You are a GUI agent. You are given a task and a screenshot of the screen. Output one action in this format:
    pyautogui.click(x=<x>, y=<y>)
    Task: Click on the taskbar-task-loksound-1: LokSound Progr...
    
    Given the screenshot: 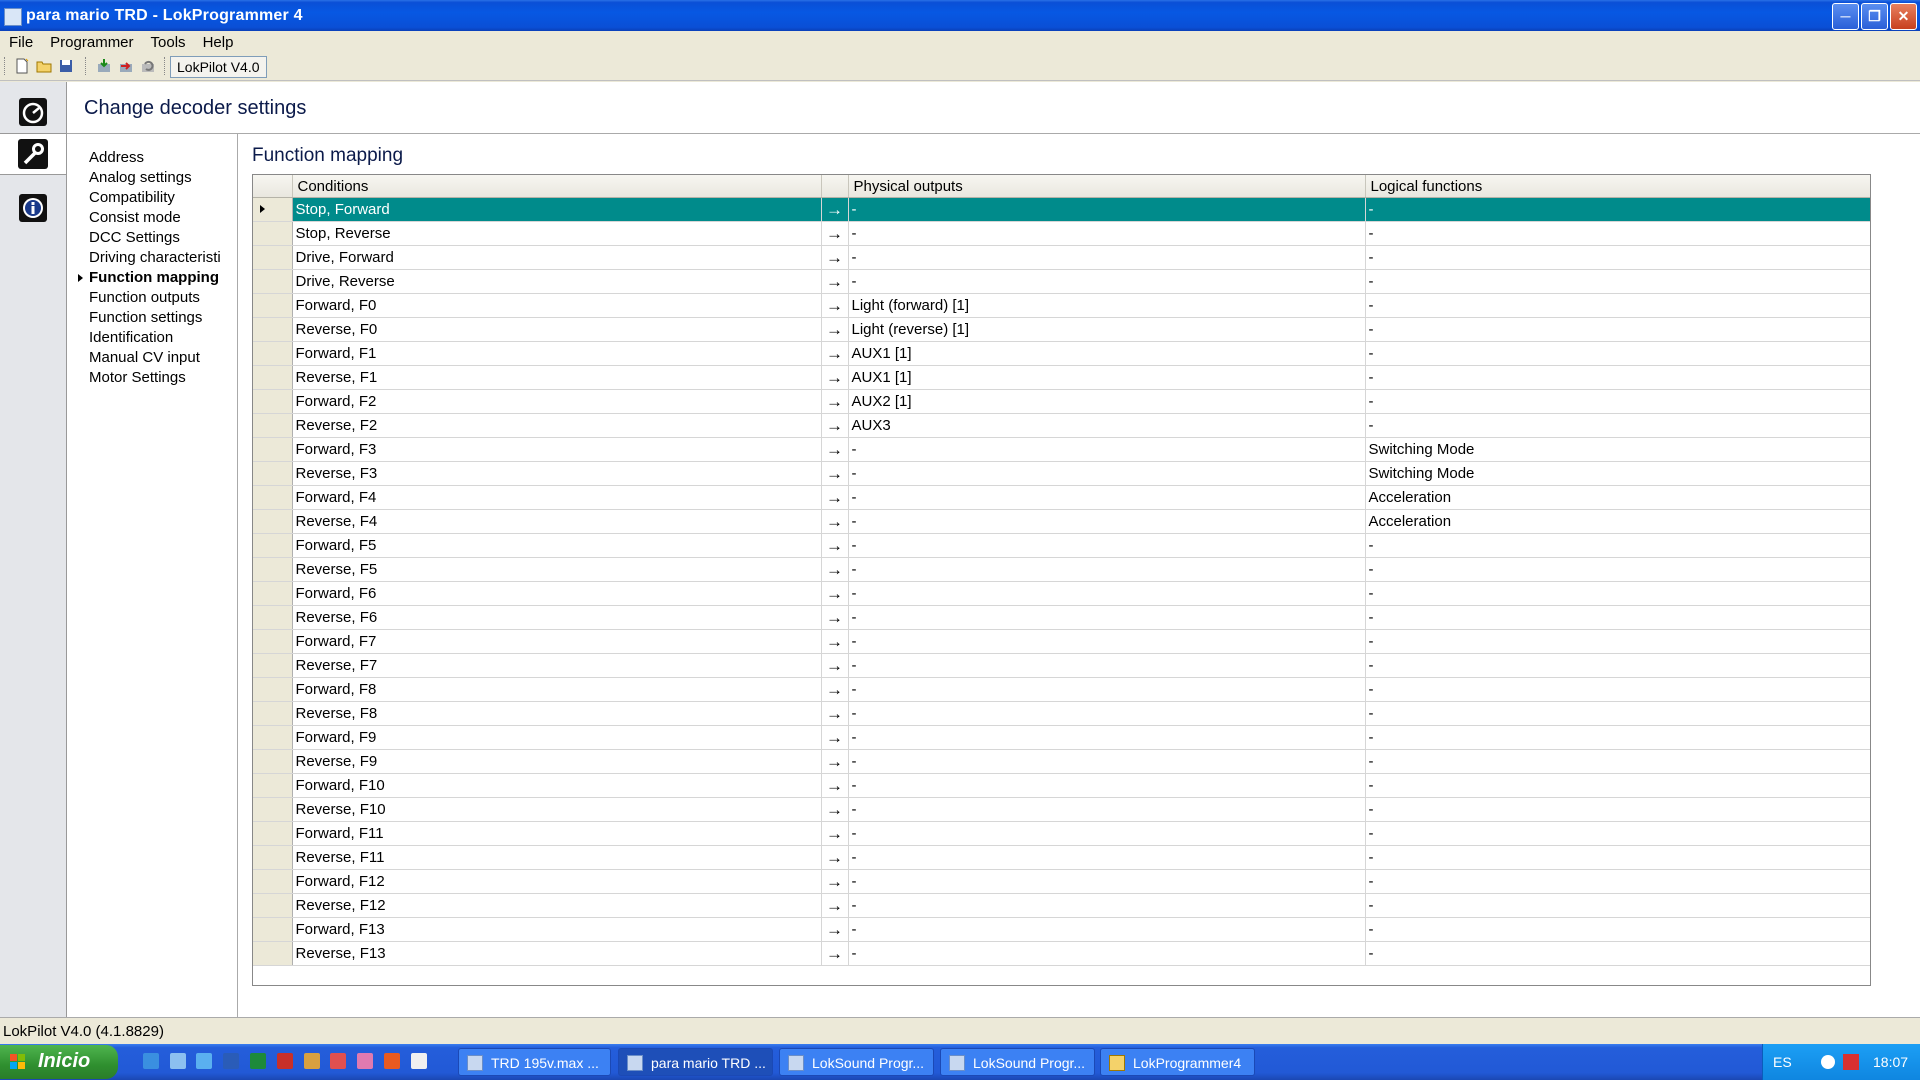 What is the action you would take?
    pyautogui.click(x=856, y=1062)
    